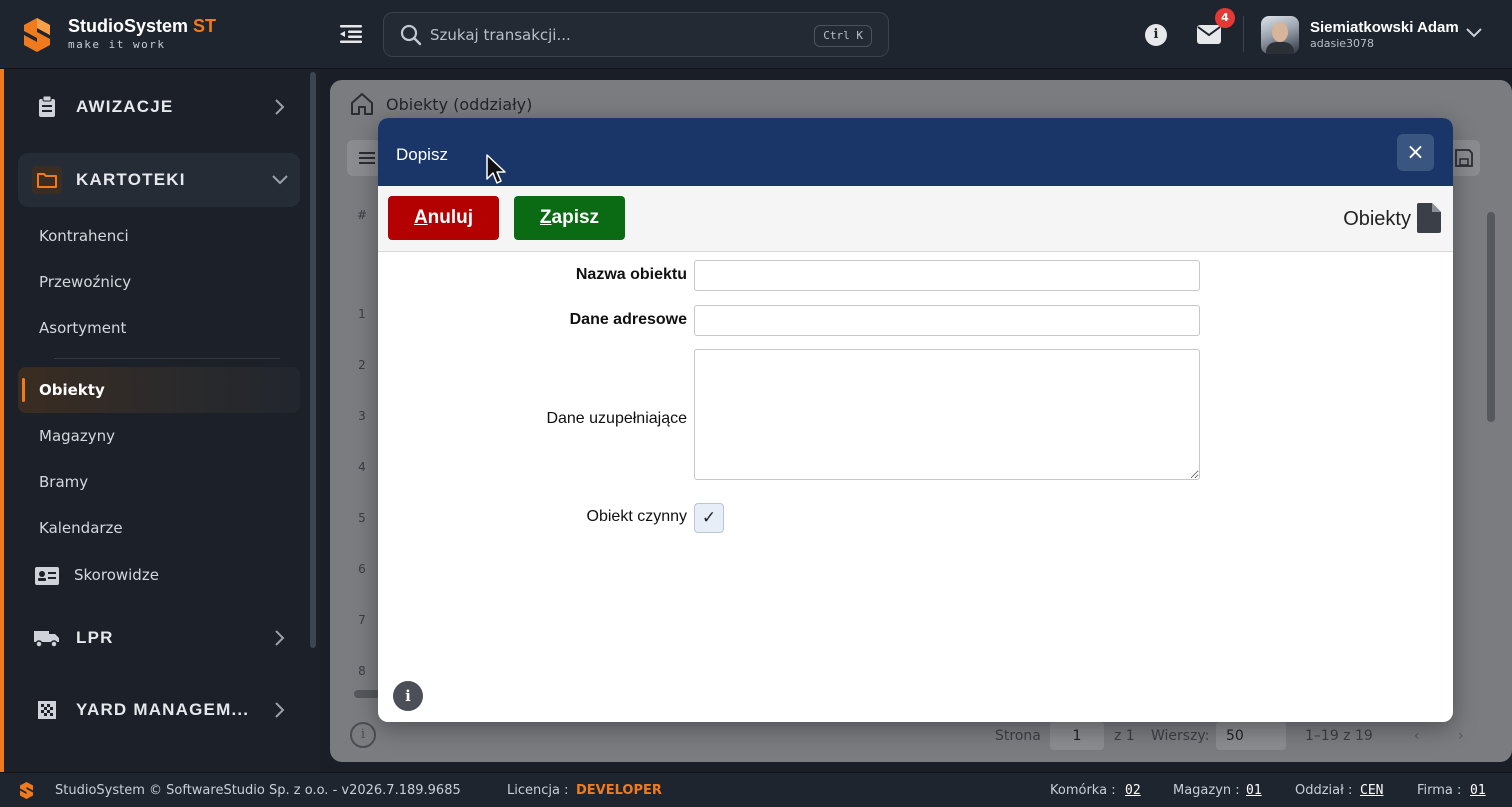 This screenshot has height=807, width=1512. I want to click on dialog-title: Dopisz, so click(422, 154).